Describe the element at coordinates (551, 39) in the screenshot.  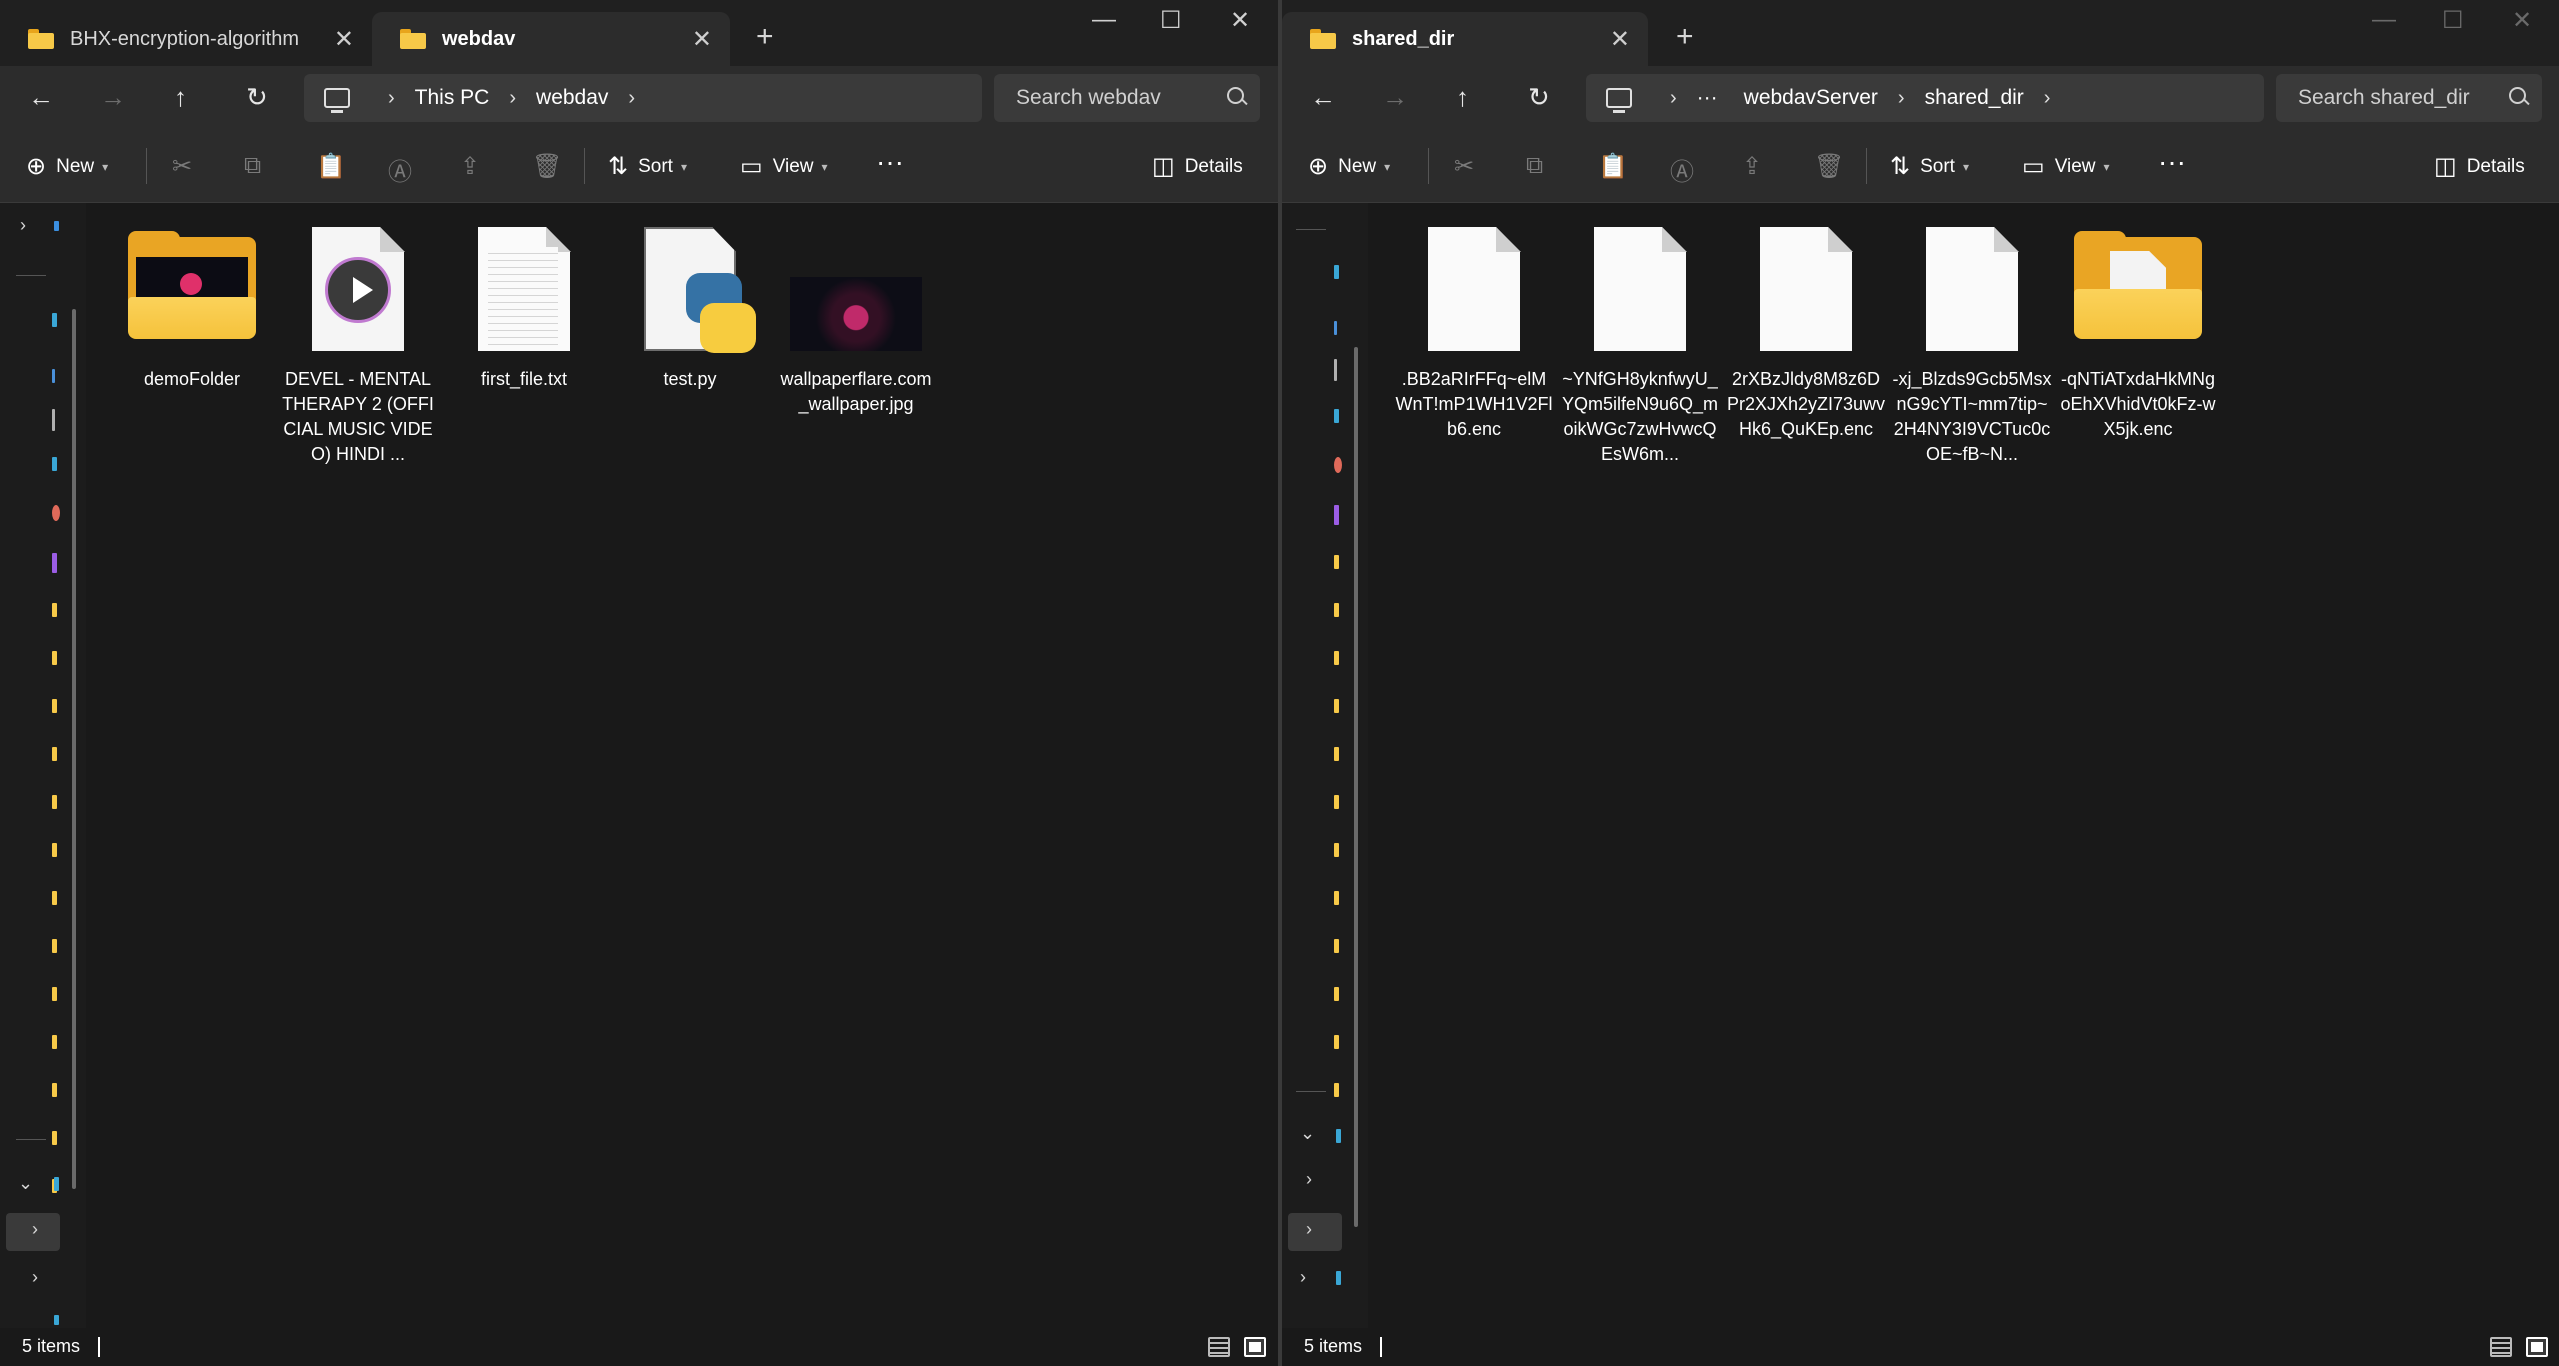
I see `tab-webdav: webdav ✕` at that location.